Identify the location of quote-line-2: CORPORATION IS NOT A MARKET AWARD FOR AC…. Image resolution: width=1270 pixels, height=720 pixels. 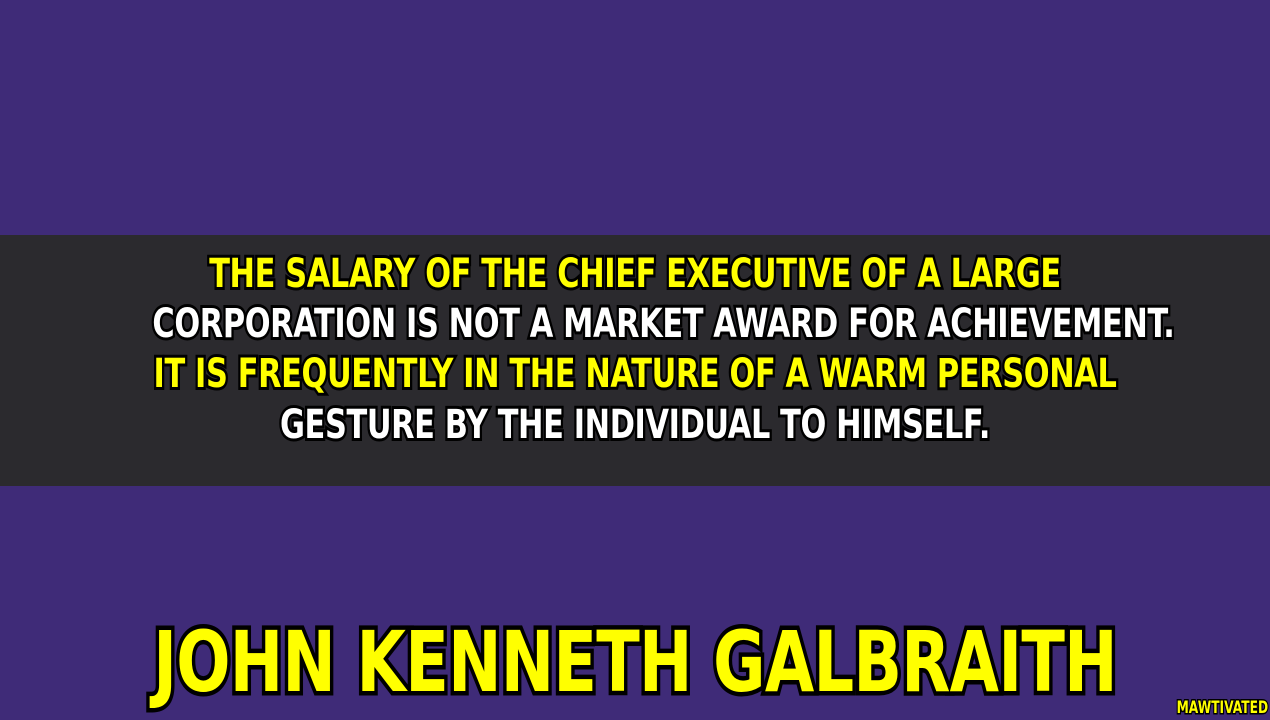
(663, 324).